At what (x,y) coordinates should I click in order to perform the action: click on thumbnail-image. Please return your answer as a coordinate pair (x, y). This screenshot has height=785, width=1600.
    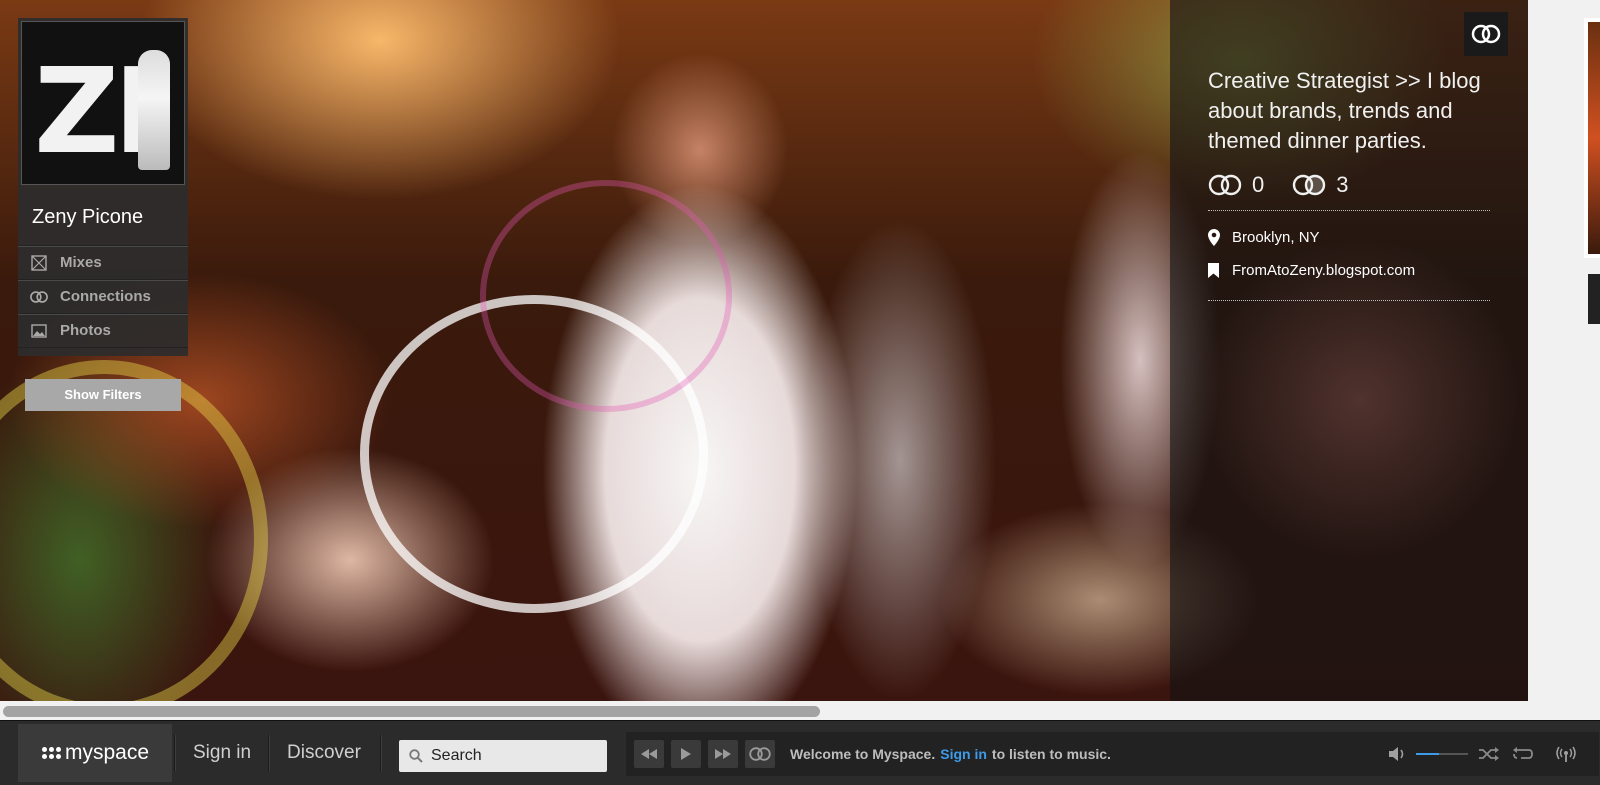
    Looking at the image, I should click on (1594, 138).